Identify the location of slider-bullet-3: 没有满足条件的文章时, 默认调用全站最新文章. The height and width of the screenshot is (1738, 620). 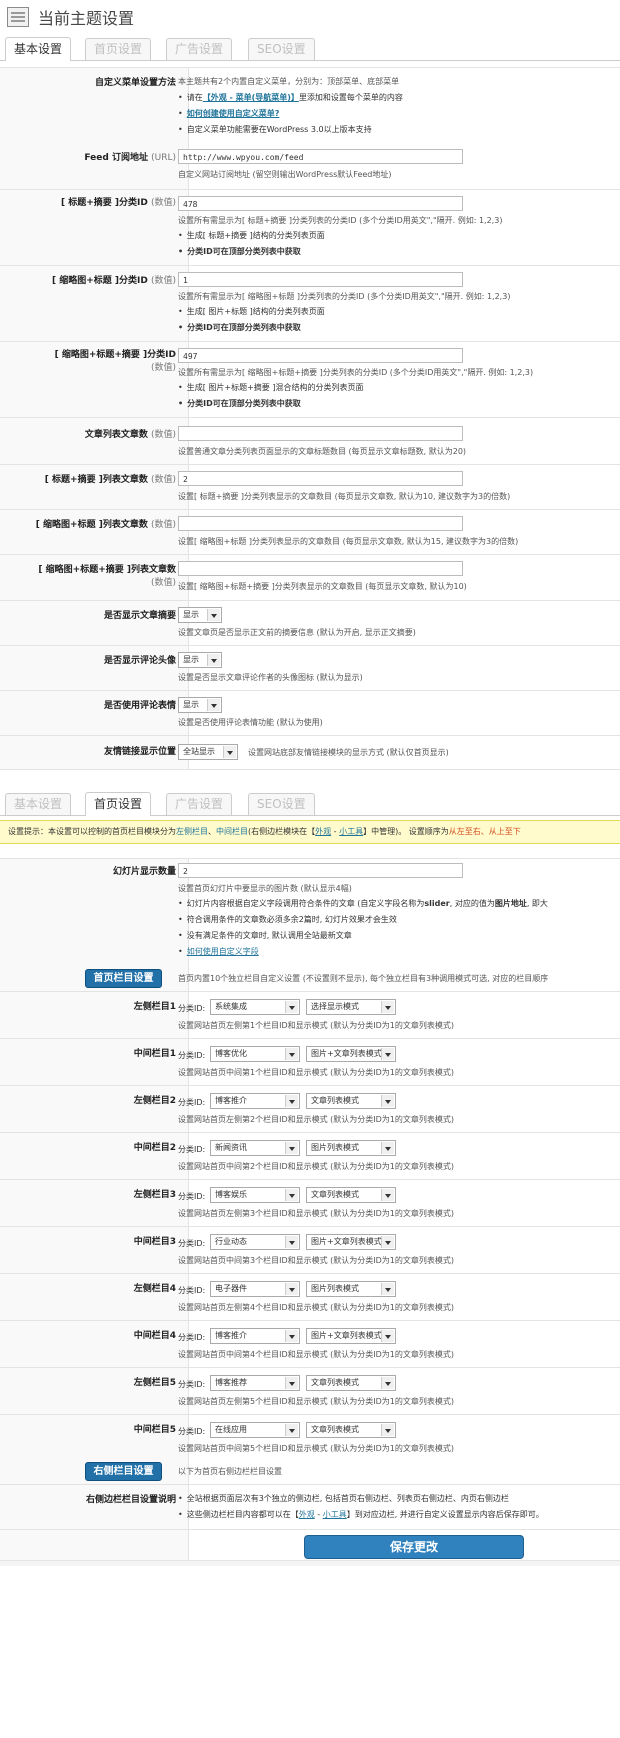
(265, 935).